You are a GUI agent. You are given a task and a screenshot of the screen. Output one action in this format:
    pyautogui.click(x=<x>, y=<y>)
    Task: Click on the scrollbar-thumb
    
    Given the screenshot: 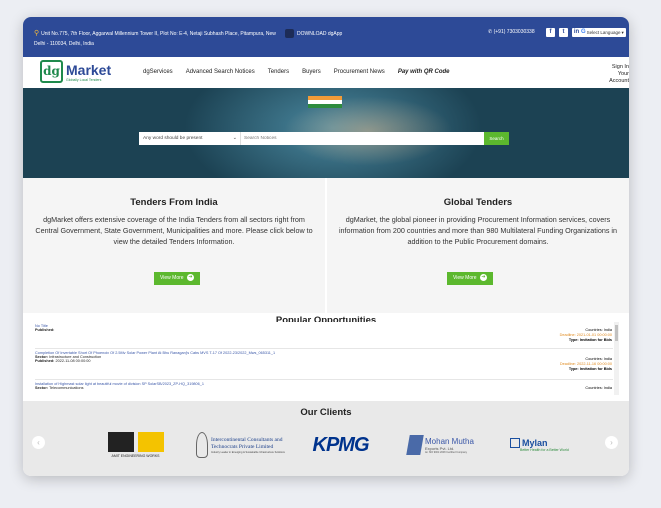 What is the action you would take?
    pyautogui.click(x=616, y=333)
    